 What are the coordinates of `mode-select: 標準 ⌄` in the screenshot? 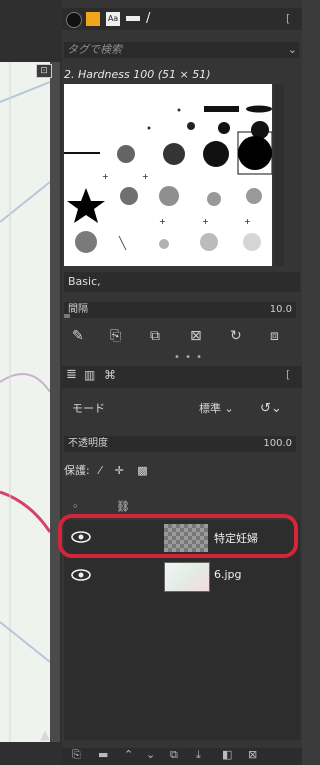 It's located at (216, 409).